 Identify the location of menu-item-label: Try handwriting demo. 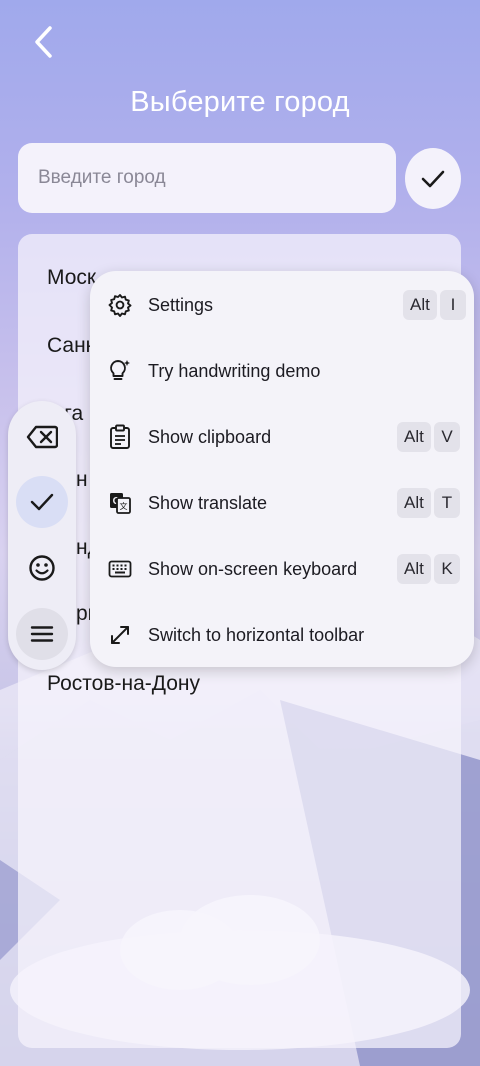
(234, 370).